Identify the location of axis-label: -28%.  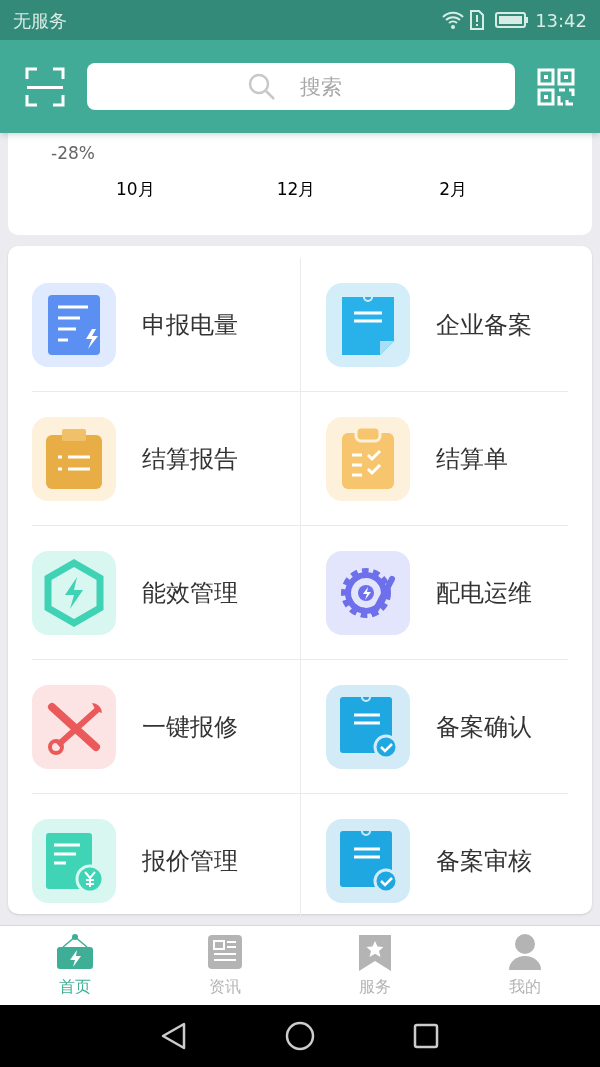
(73, 153).